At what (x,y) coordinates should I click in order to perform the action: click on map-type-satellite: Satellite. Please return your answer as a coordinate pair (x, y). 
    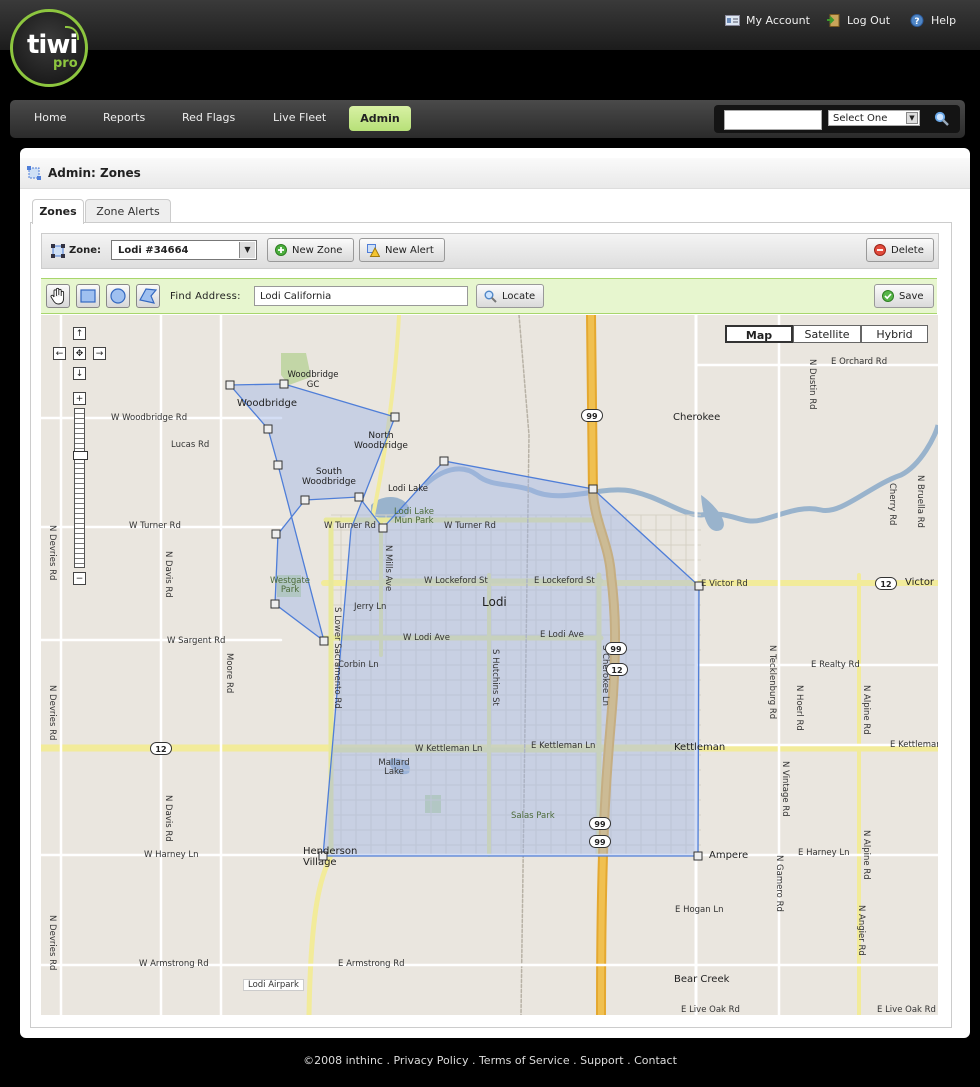
    Looking at the image, I should click on (827, 334).